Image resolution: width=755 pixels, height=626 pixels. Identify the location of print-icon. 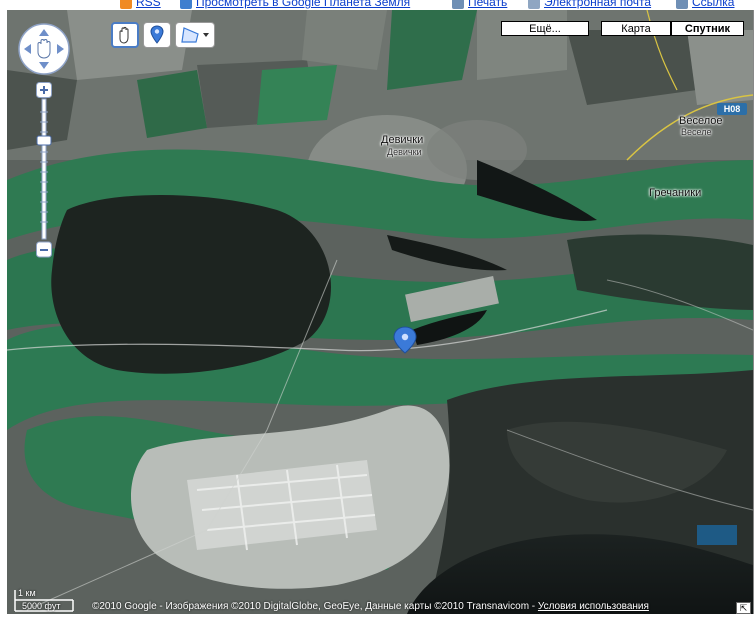
(458, 4).